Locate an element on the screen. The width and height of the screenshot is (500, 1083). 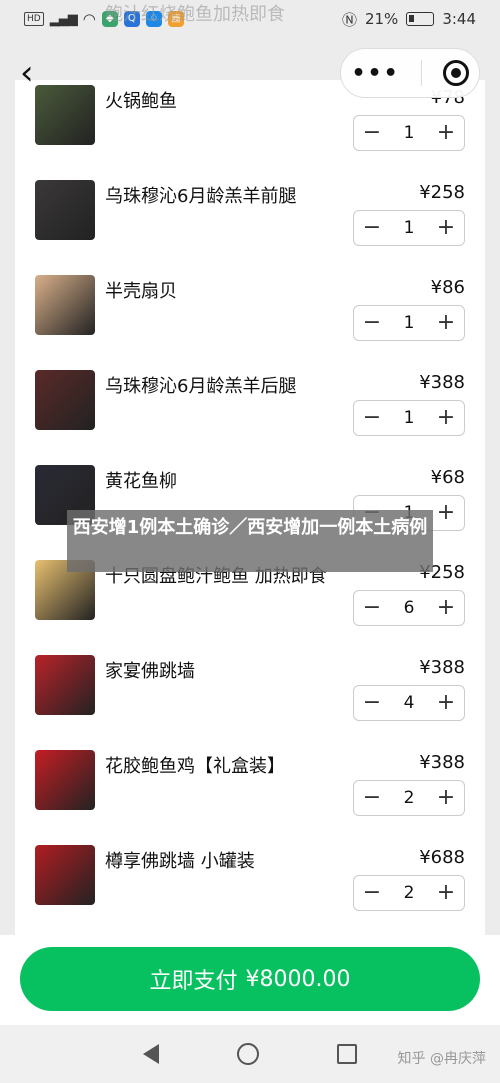
quantity-stepper: −6 + is located at coordinates (409, 608).